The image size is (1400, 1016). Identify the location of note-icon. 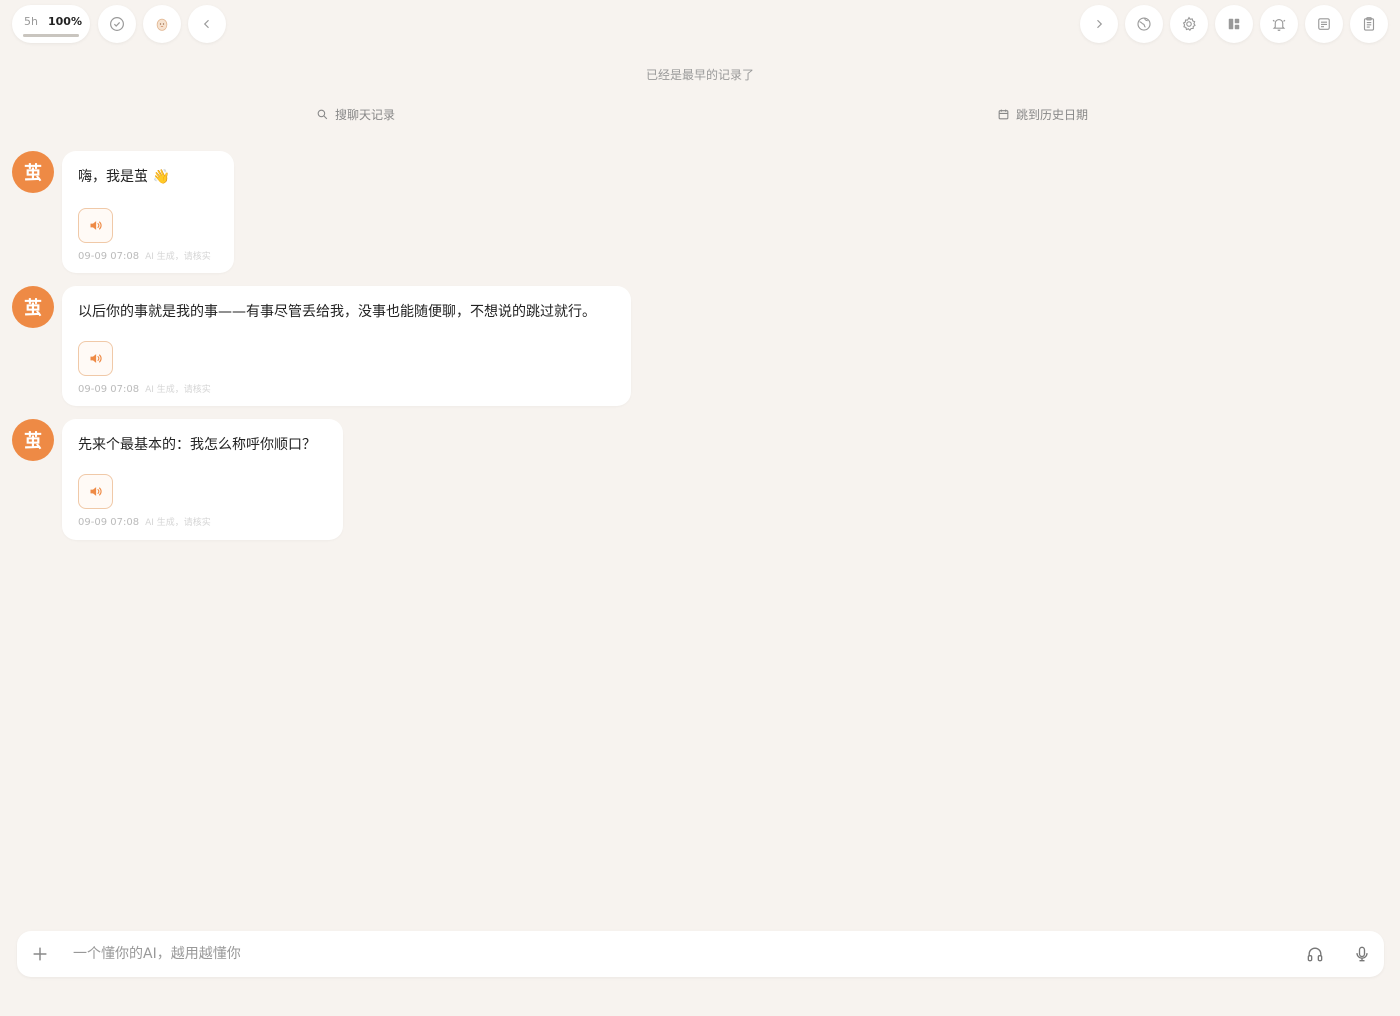
(1324, 24).